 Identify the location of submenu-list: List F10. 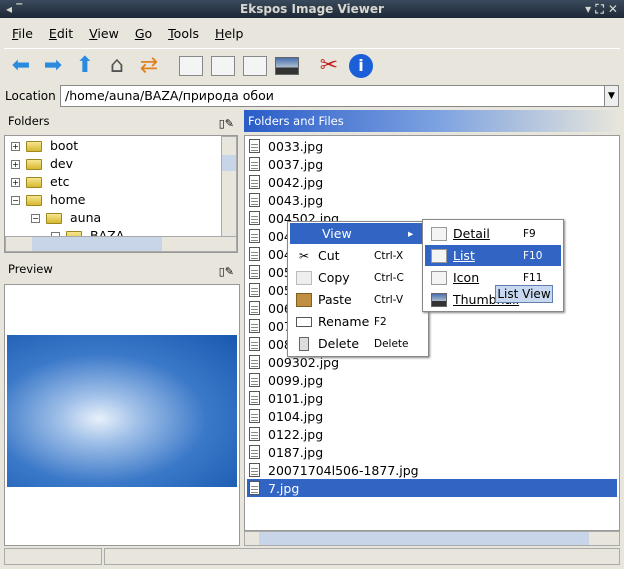
(493, 255).